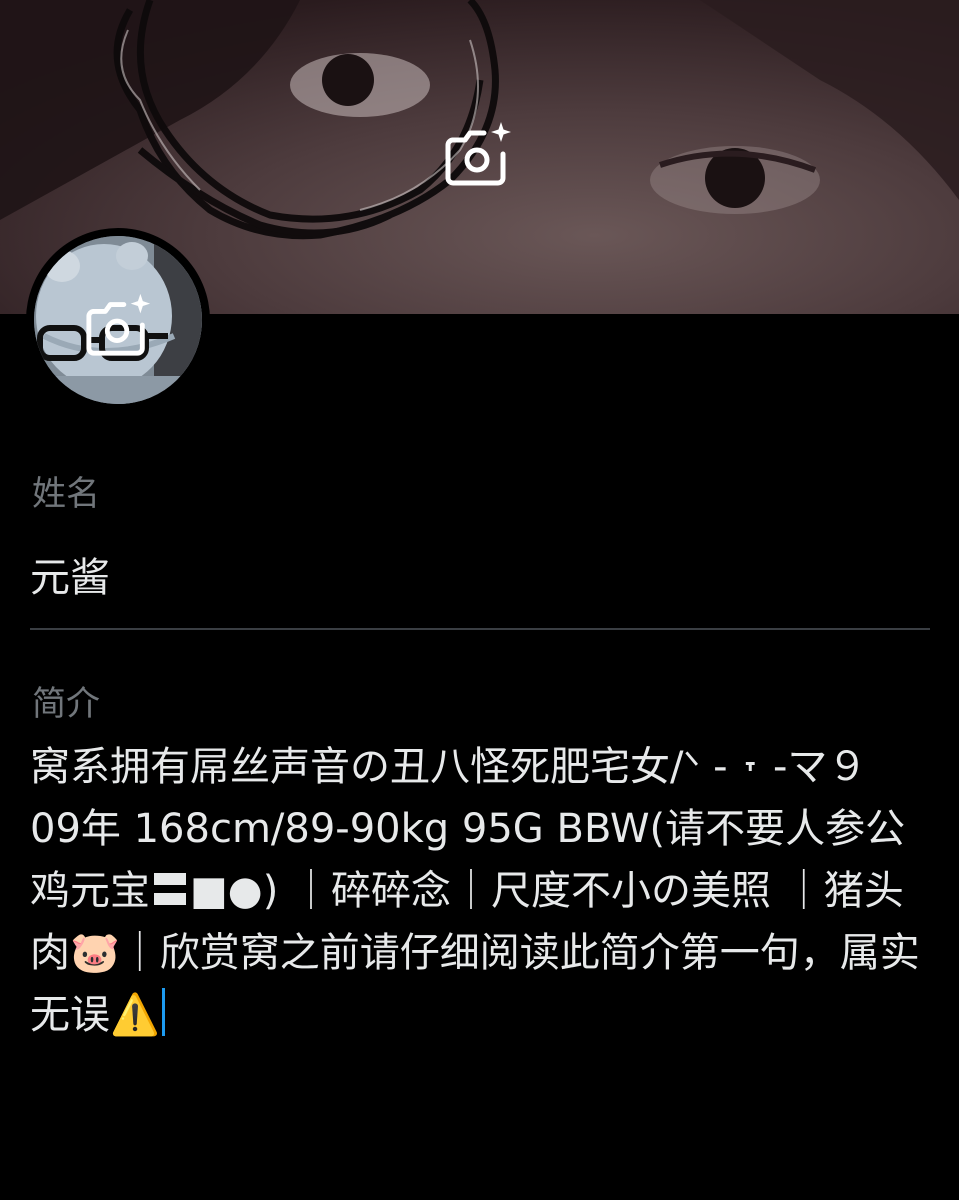 The height and width of the screenshot is (1200, 959). Describe the element at coordinates (66, 494) in the screenshot. I see `name-label: 姓名` at that location.